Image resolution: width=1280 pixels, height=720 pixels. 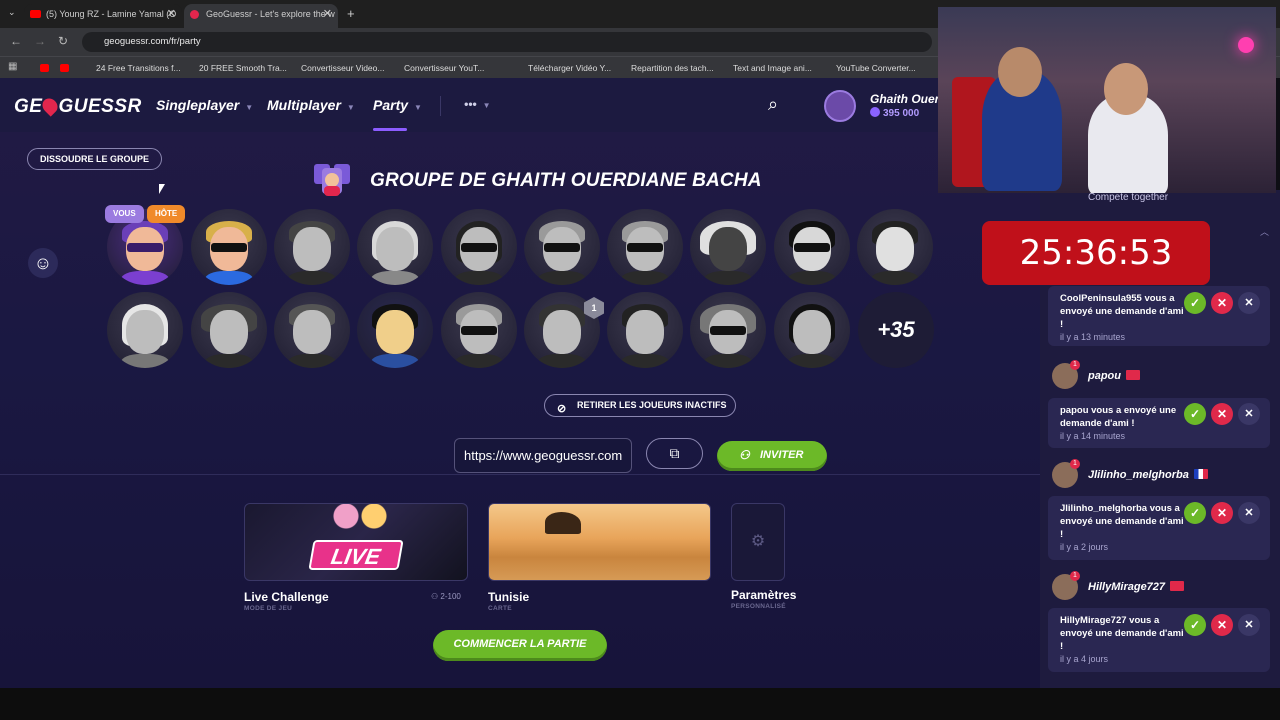 I want to click on users-icon: ⚇, so click(x=436, y=596).